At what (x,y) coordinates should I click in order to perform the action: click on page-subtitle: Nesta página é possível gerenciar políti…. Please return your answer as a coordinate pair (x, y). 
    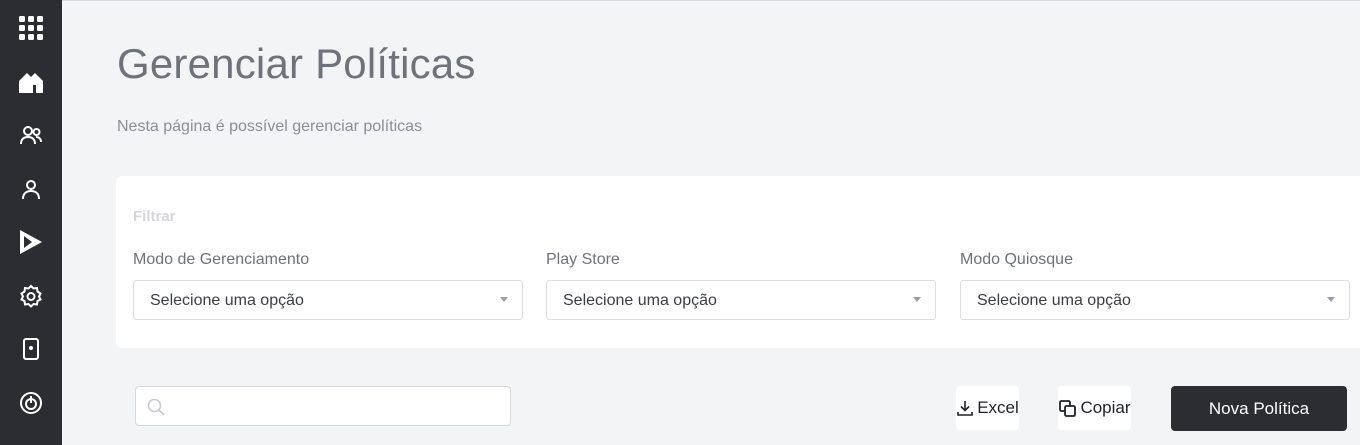
    Looking at the image, I should click on (270, 126).